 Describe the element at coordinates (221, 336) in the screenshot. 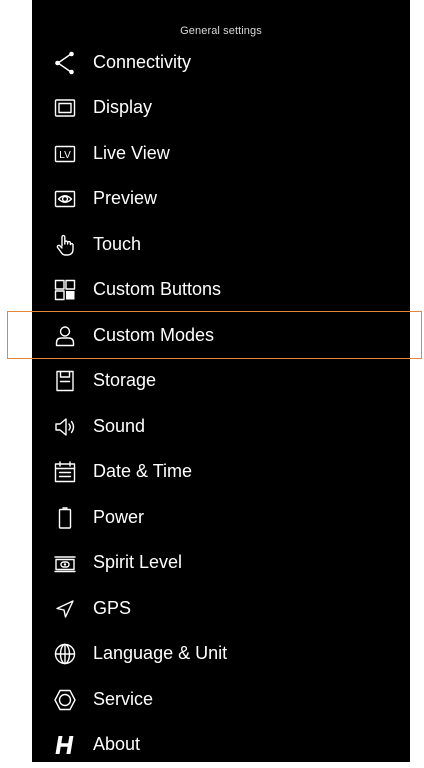

I see `menu-item-custom-modes: Custom Modes` at that location.